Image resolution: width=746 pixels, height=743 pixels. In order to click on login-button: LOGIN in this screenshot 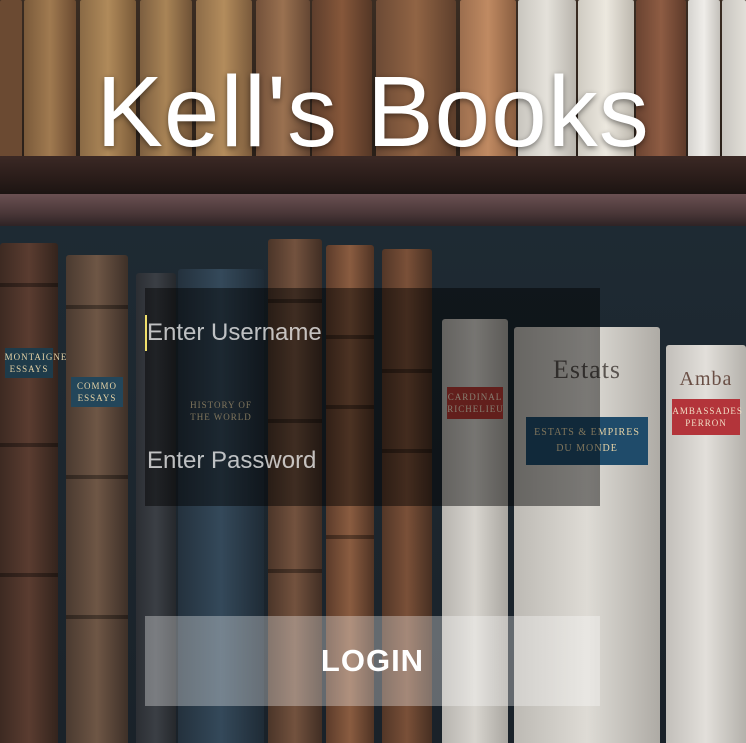, I will do `click(372, 661)`.